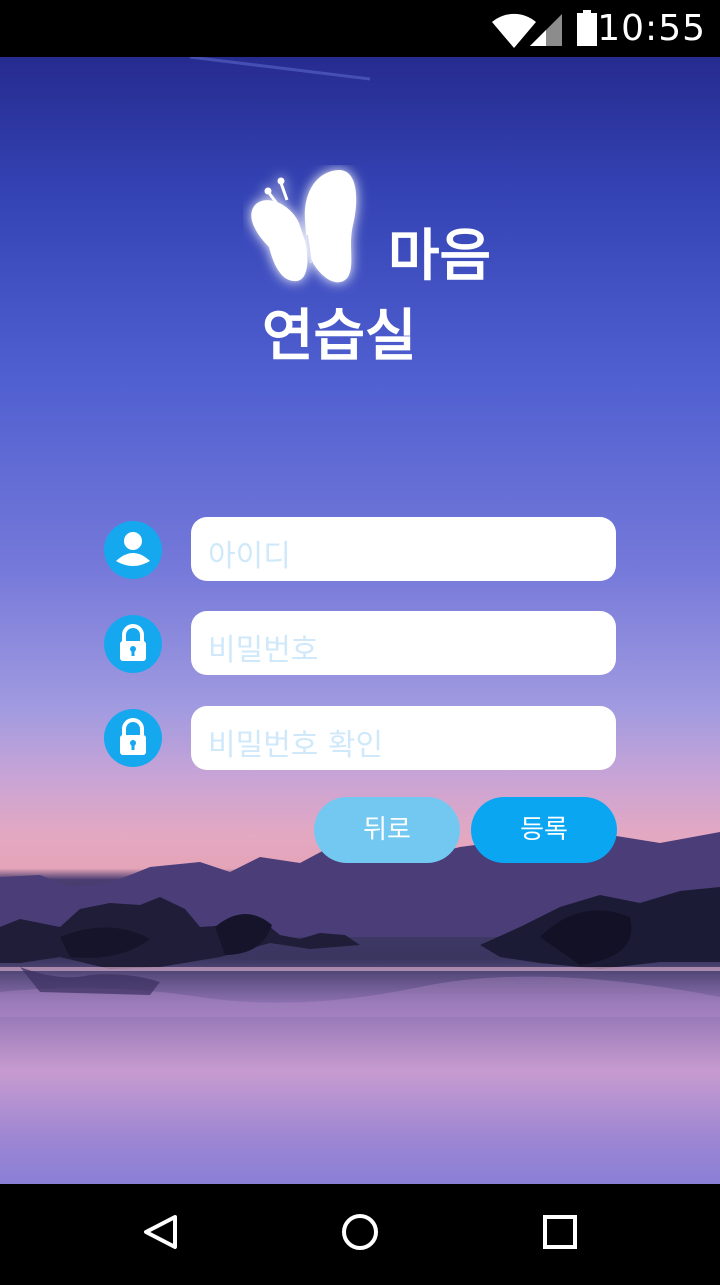 Image resolution: width=720 pixels, height=1285 pixels. I want to click on home-circle-icon, so click(360, 1232).